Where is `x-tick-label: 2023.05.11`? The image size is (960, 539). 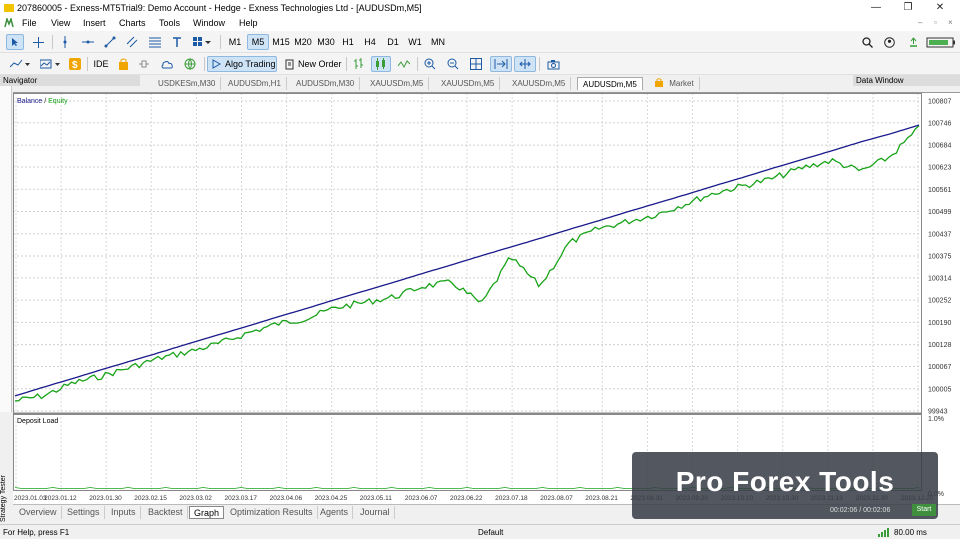 x-tick-label: 2023.05.11 is located at coordinates (376, 498).